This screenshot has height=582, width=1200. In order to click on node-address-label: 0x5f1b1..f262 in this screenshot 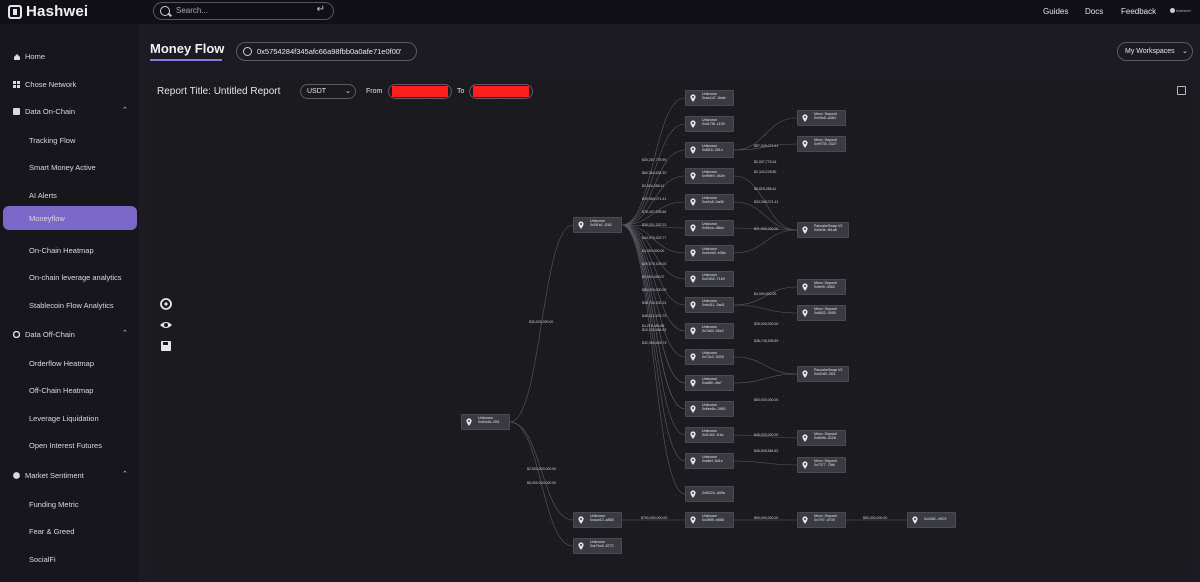, I will do `click(601, 225)`.